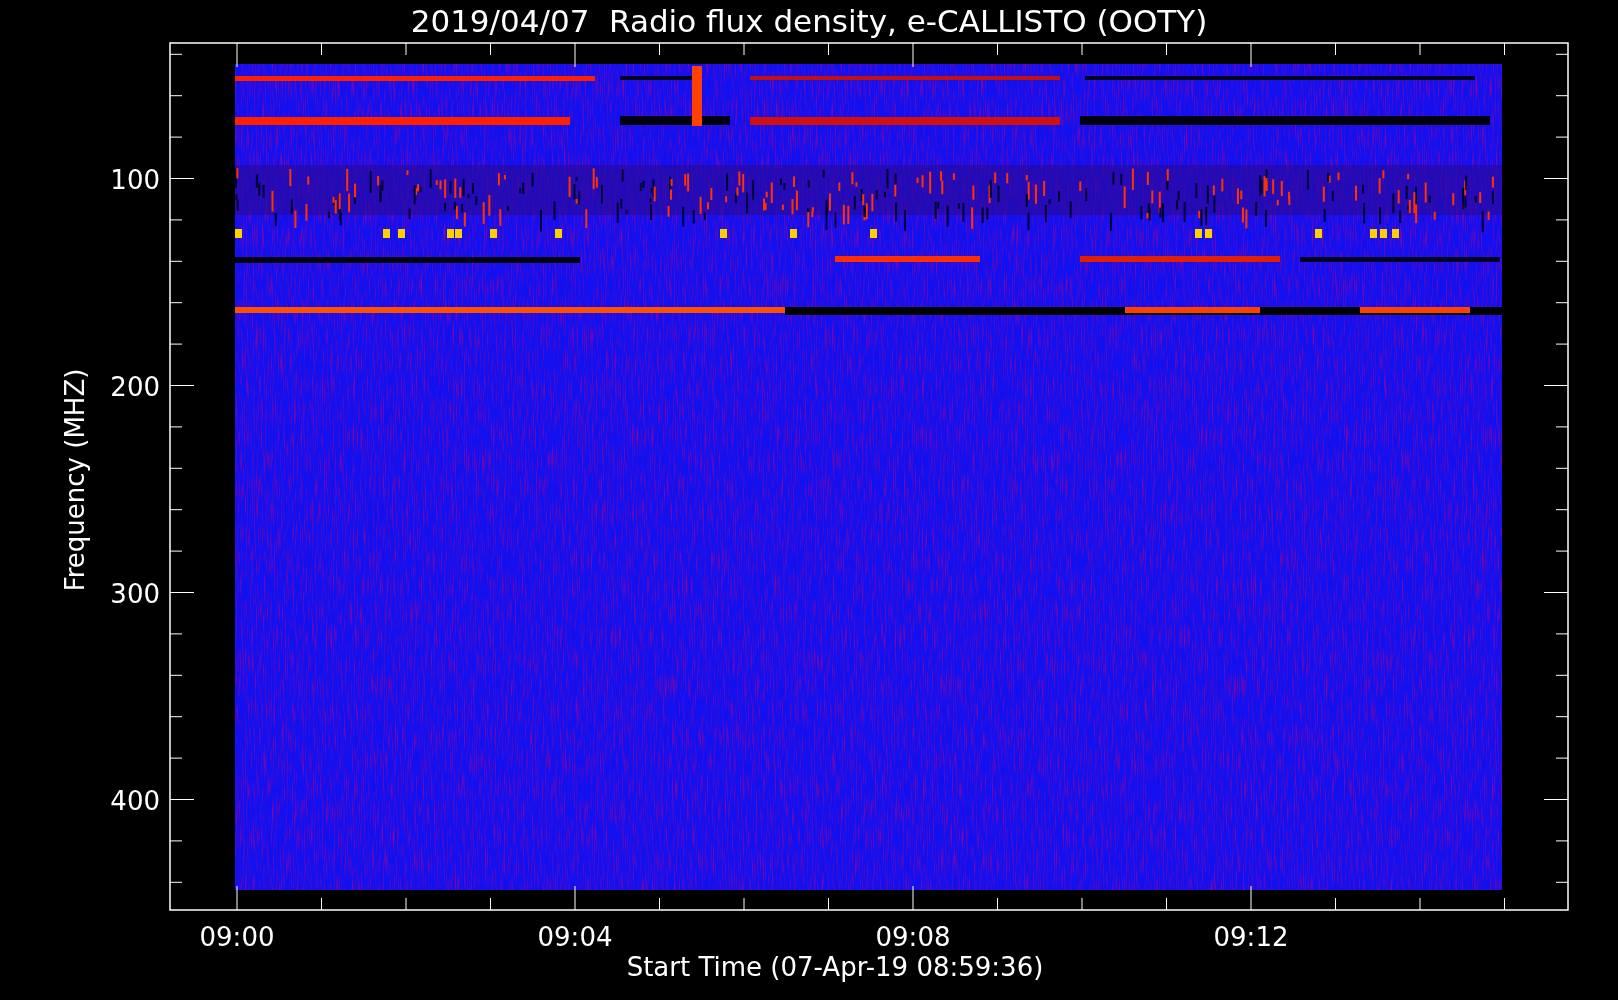  I want to click on y-tick-label: 100, so click(135, 179).